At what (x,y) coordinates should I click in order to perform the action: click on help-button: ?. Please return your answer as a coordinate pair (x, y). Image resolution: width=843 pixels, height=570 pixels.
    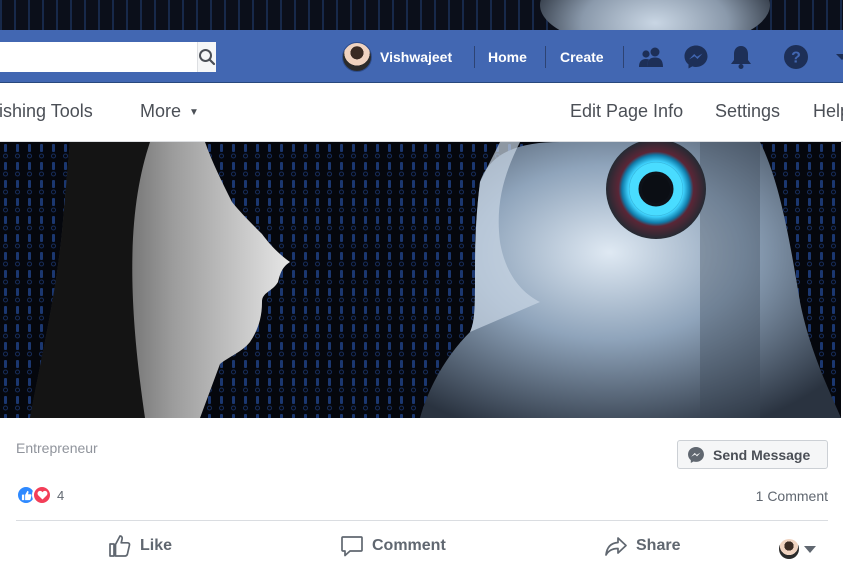
    Looking at the image, I should click on (796, 57).